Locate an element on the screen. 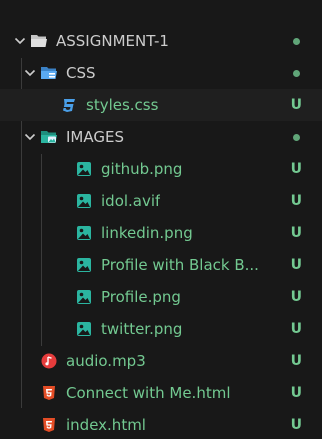  file-profile-png: Profile.png U is located at coordinates (161, 297).